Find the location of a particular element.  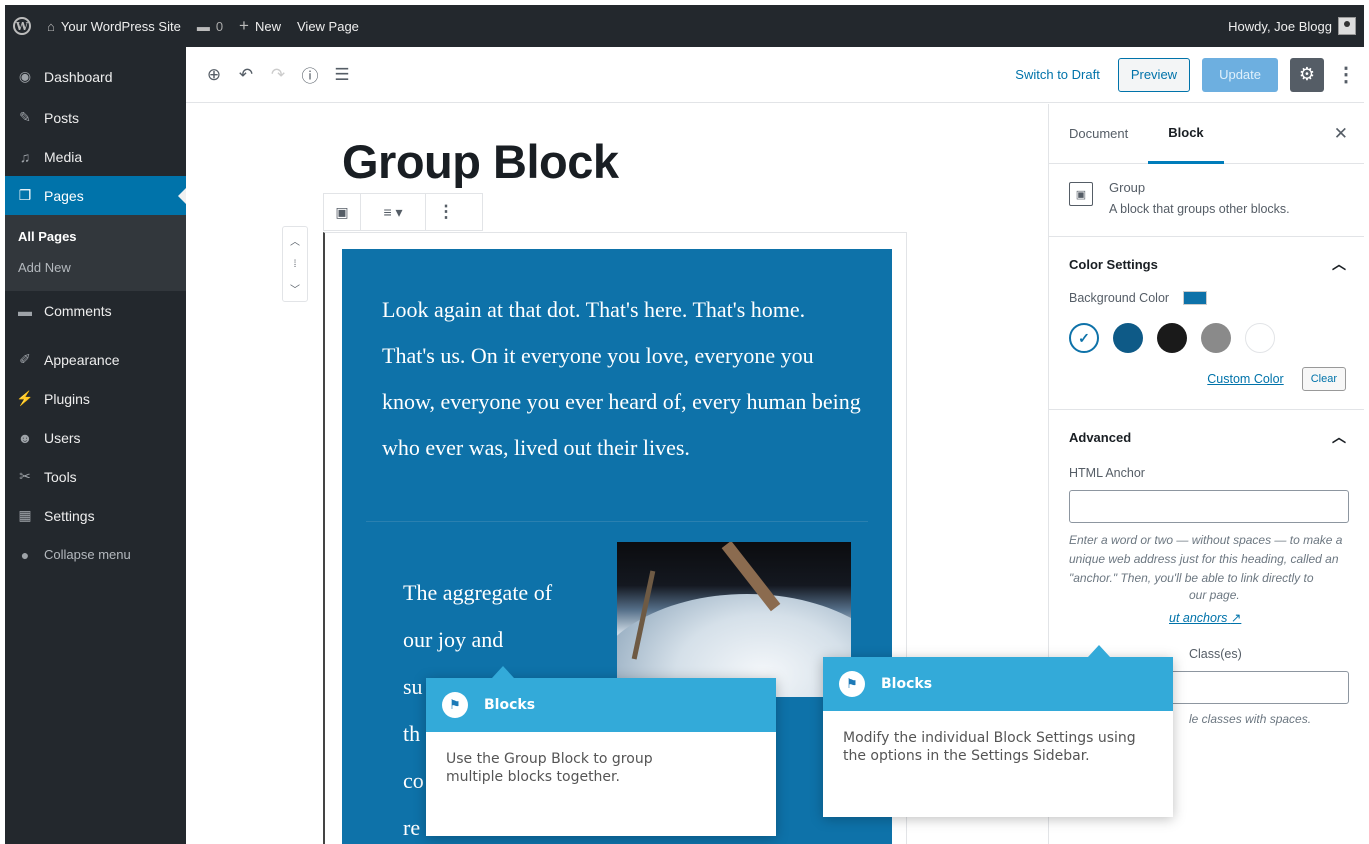

block-card-title: Group is located at coordinates (1127, 187).